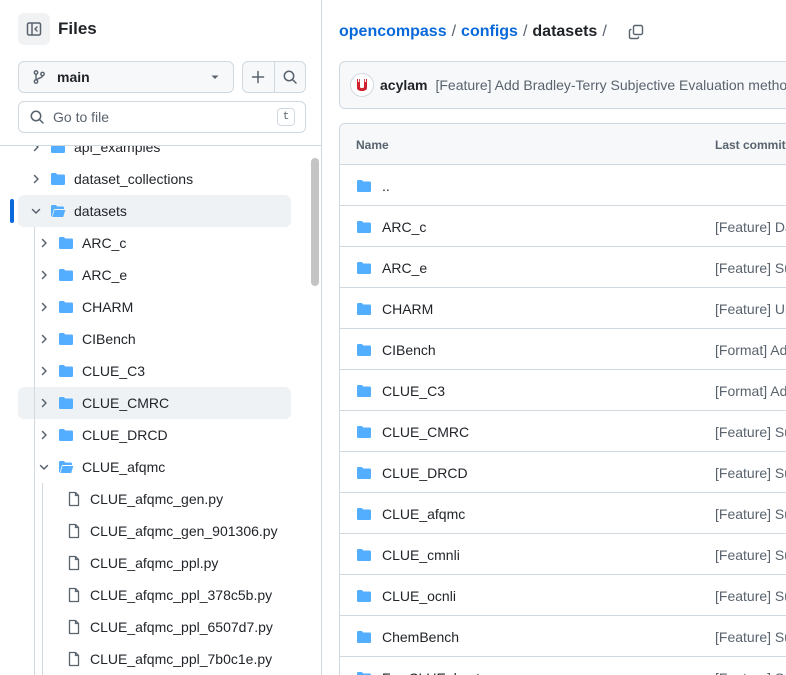 The width and height of the screenshot is (786, 675). What do you see at coordinates (563, 390) in the screenshot?
I see `table-row: CLUE_C3 [Format] Add` at bounding box center [563, 390].